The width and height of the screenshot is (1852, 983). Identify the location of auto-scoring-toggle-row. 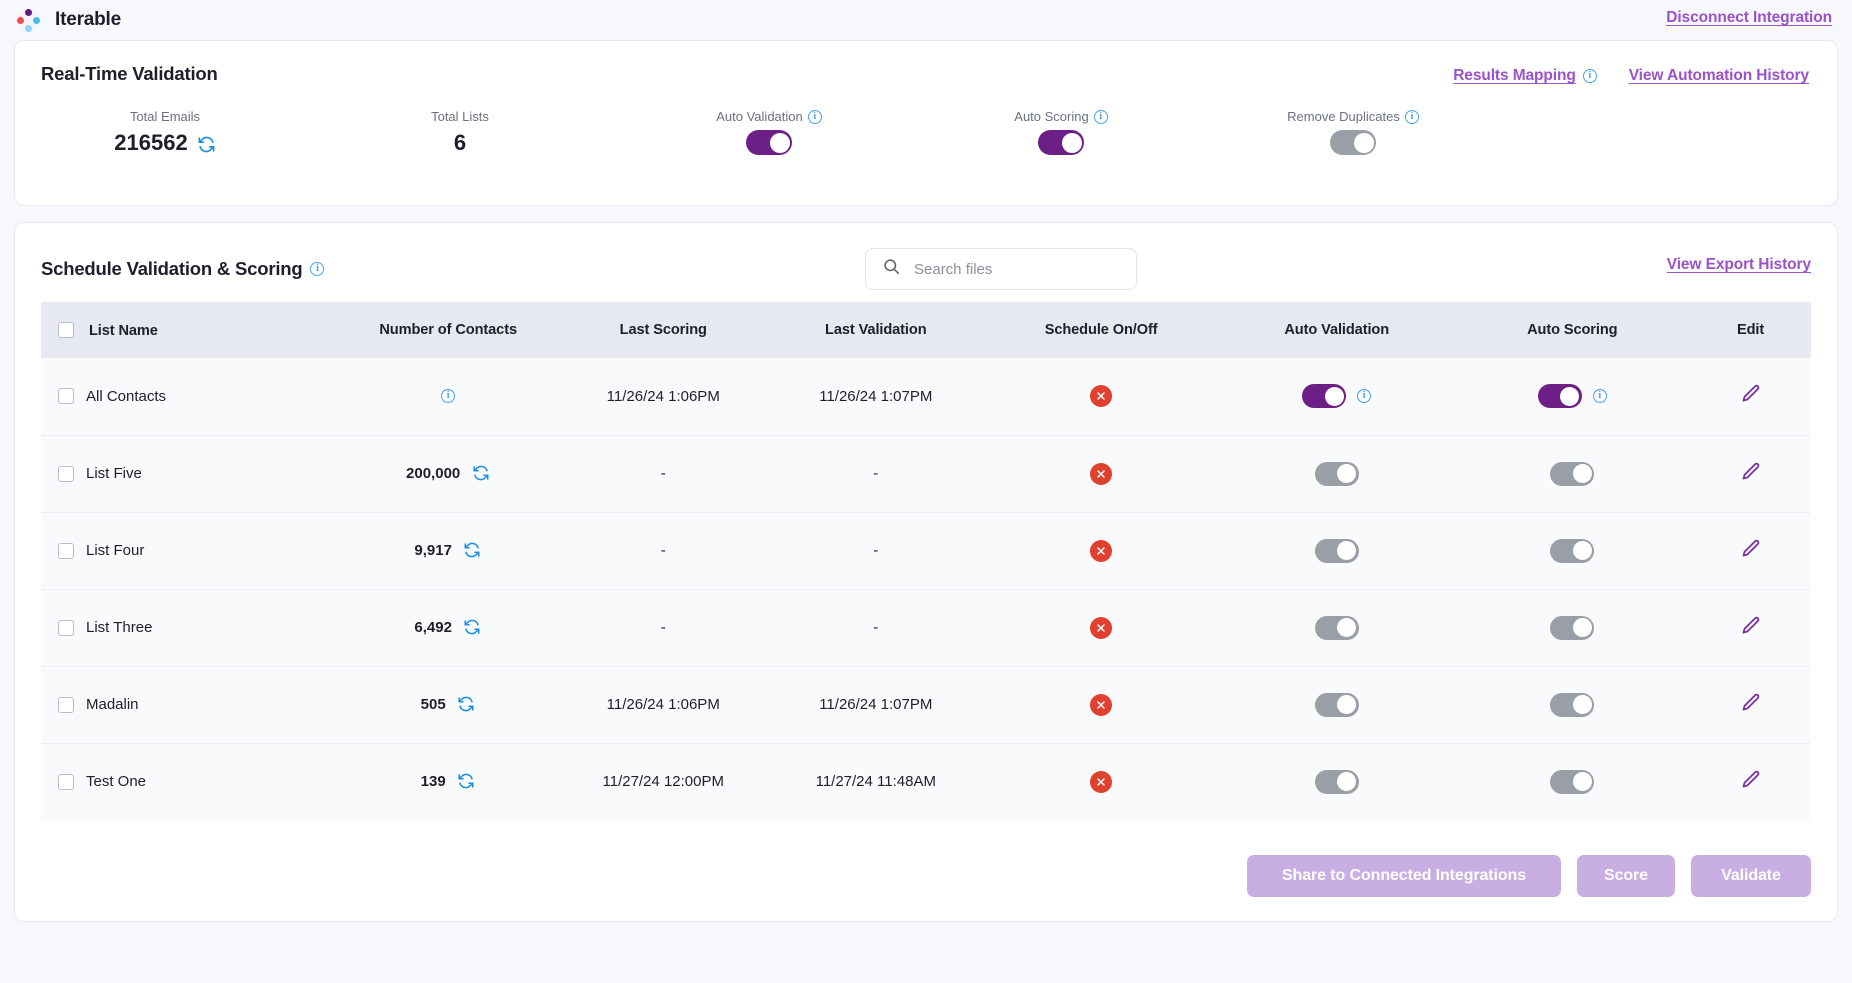
(1061, 142).